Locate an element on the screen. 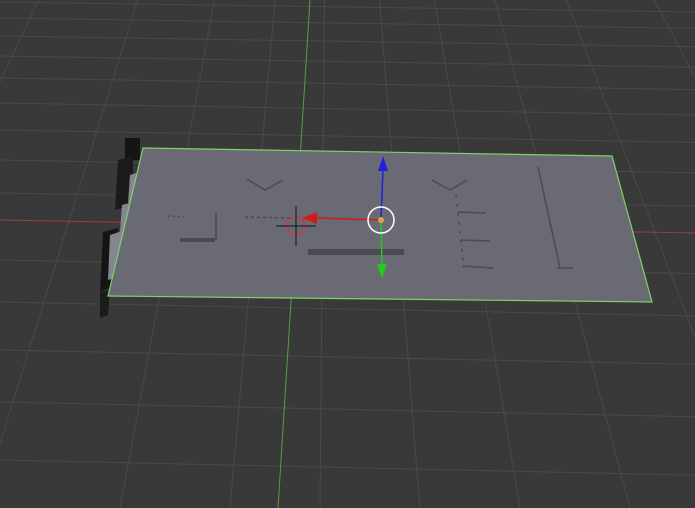 Image resolution: width=695 pixels, height=508 pixels. bar-left is located at coordinates (197, 240).